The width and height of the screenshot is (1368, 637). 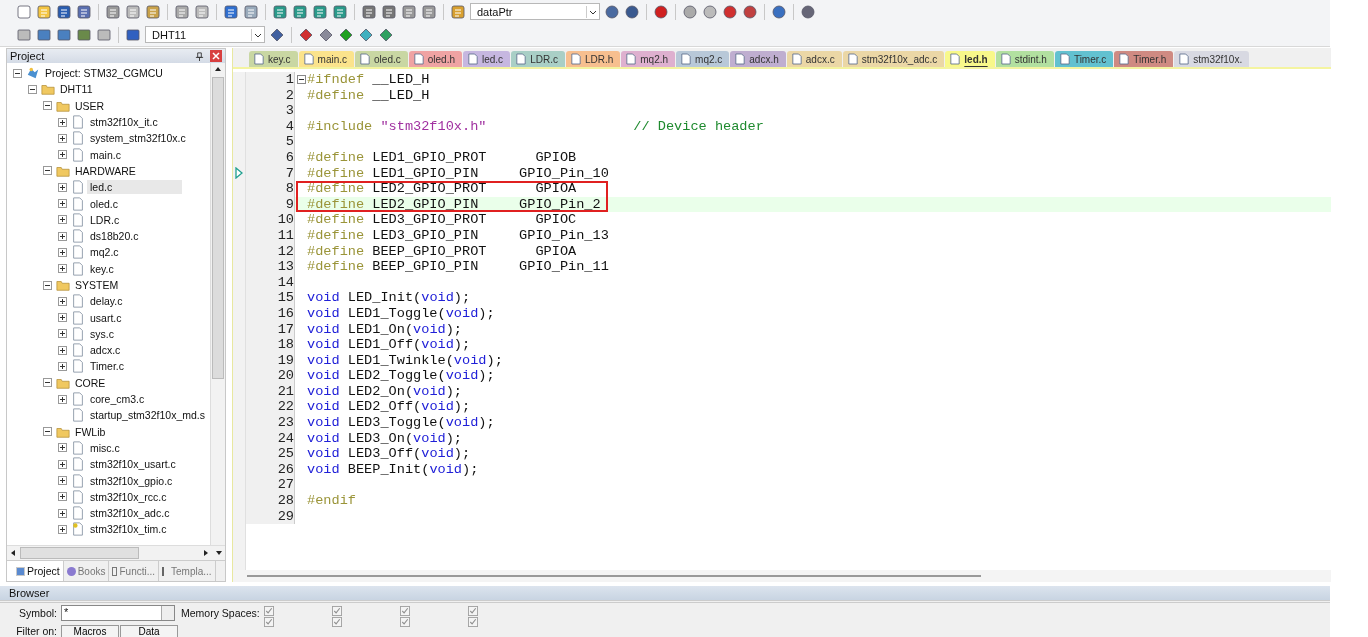 What do you see at coordinates (131, 480) in the screenshot?
I see `tree-item: stm32f10x_gpio.c` at bounding box center [131, 480].